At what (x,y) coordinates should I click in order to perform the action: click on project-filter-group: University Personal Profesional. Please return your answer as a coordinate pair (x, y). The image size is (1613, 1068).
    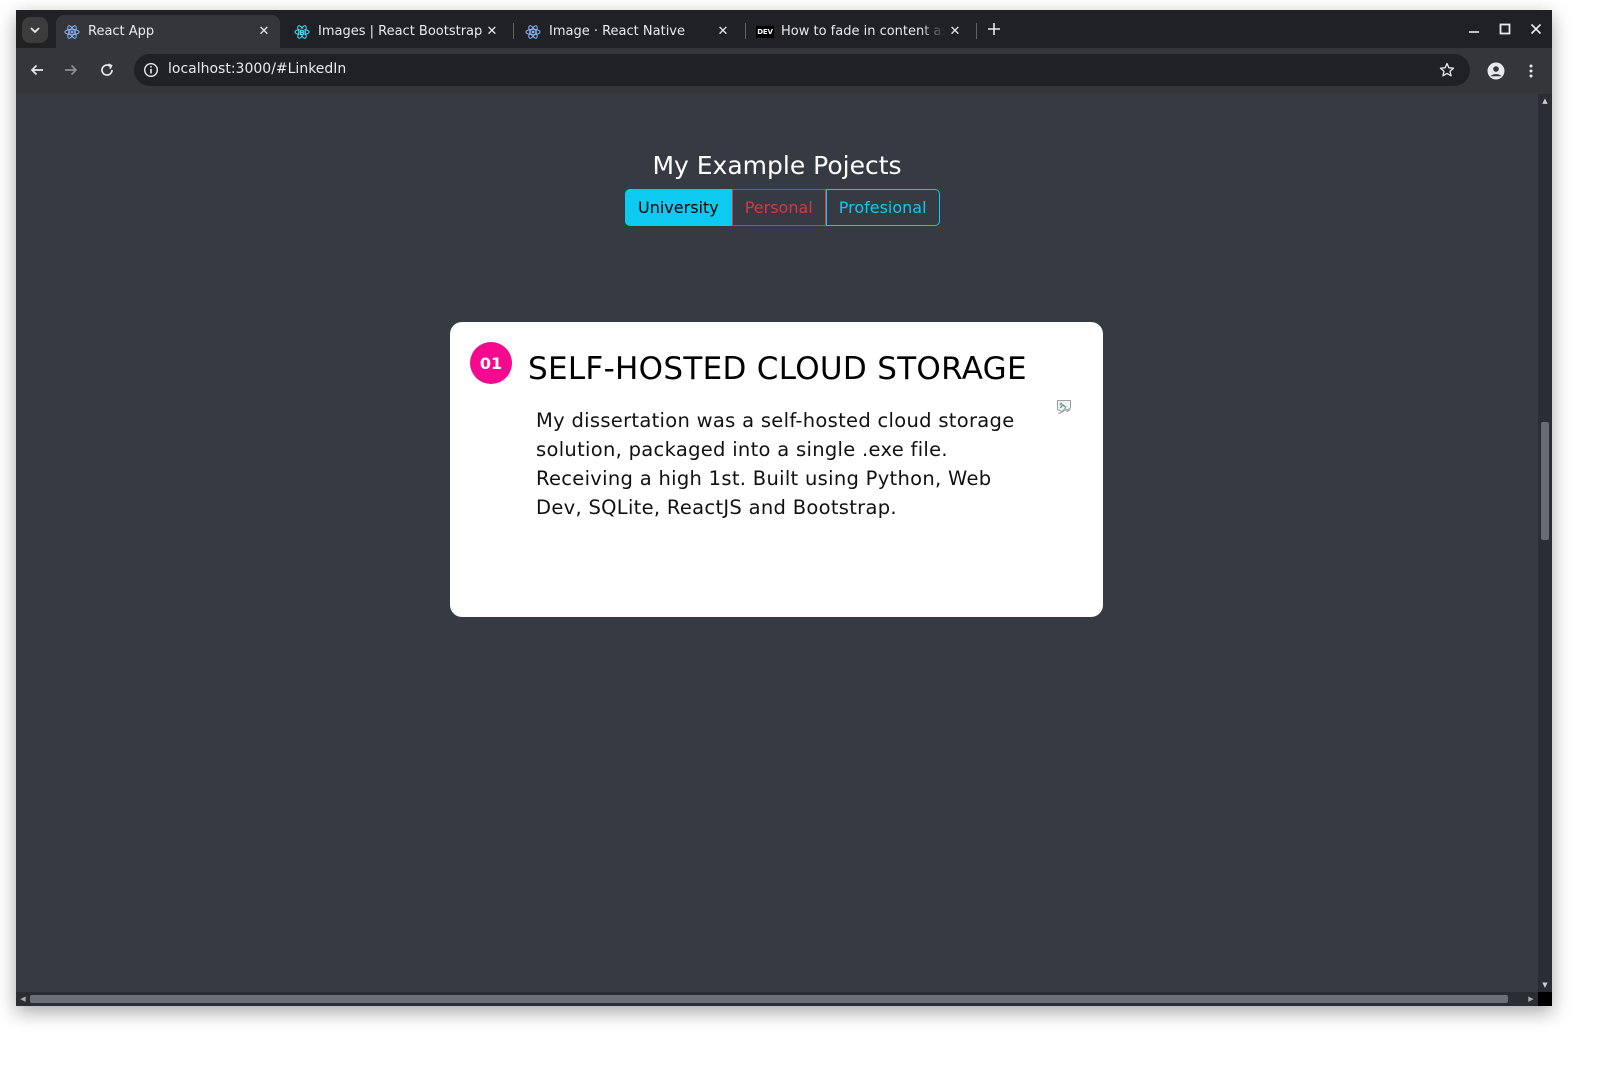
    Looking at the image, I should click on (782, 207).